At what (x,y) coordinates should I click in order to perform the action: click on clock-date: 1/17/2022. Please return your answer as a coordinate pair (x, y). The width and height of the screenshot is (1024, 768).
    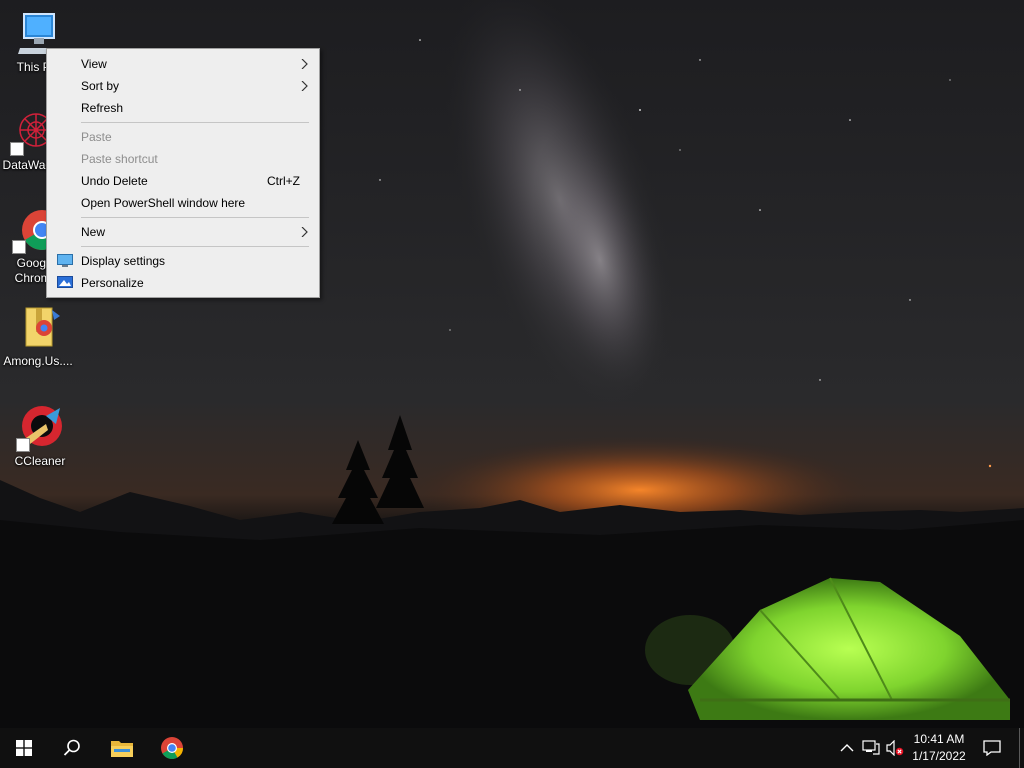
    Looking at the image, I should click on (939, 756).